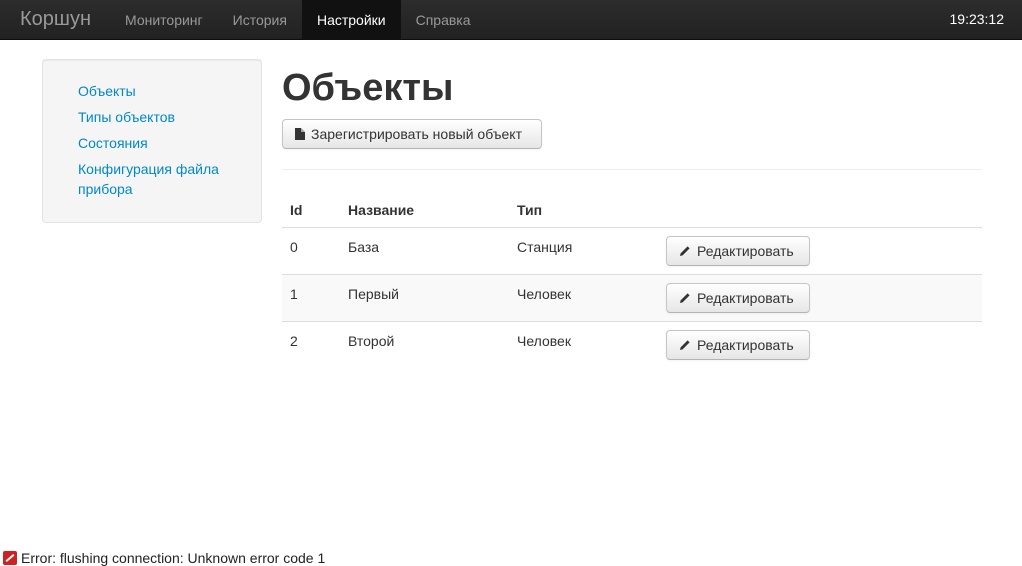  Describe the element at coordinates (164, 20) in the screenshot. I see `nav-item-monitoring: Мониторинг` at that location.